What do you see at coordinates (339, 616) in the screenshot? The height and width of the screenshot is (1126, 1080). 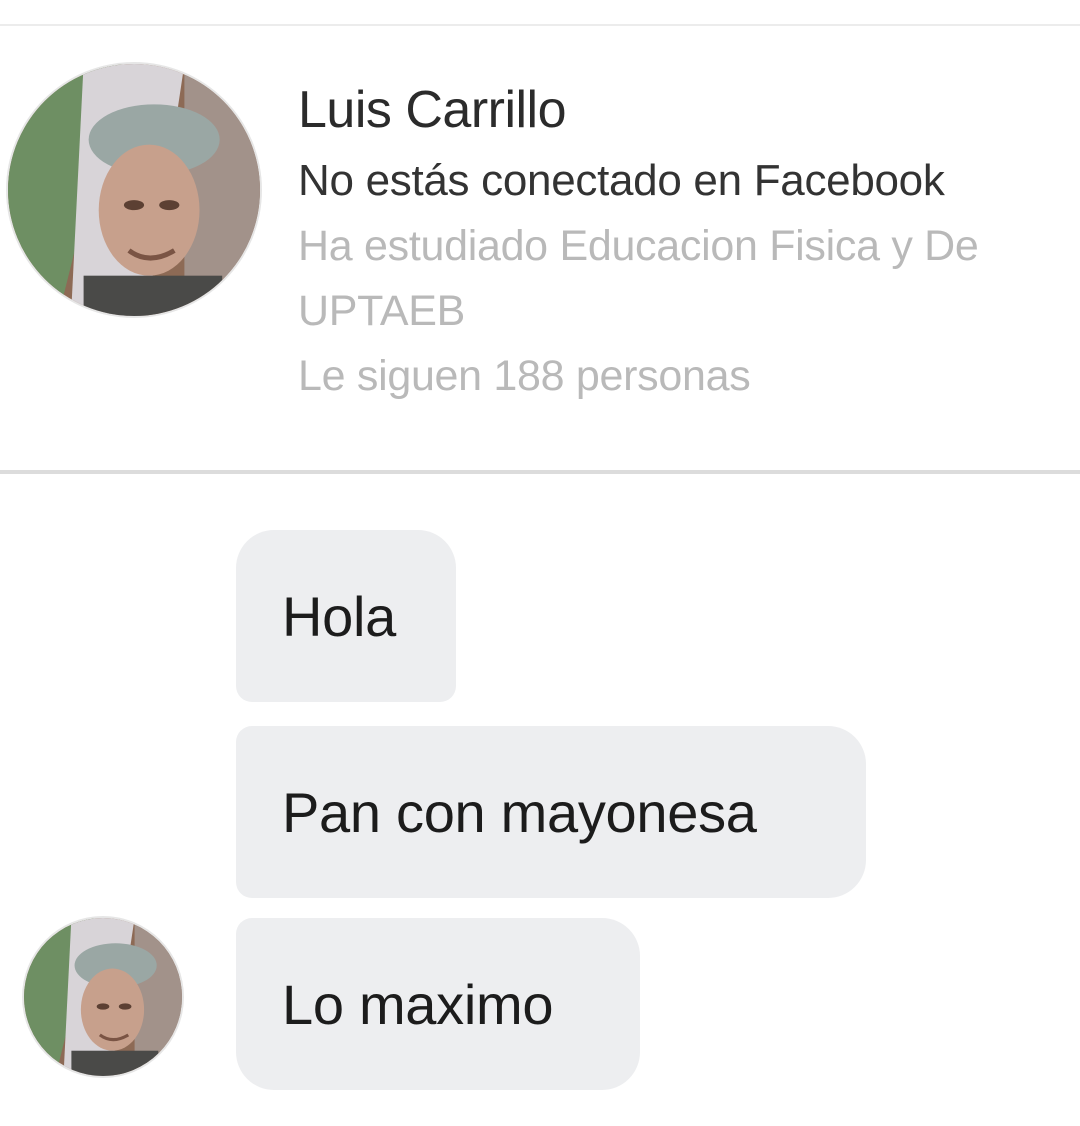 I see `message-text: Hola` at bounding box center [339, 616].